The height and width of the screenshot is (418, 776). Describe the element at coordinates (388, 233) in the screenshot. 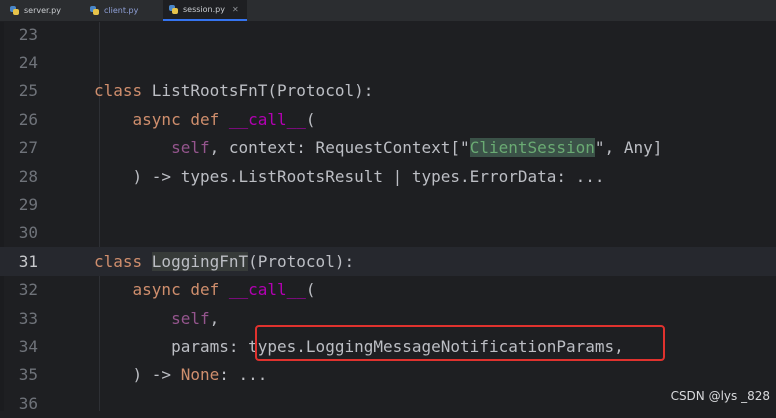

I see `code-line: 30` at that location.